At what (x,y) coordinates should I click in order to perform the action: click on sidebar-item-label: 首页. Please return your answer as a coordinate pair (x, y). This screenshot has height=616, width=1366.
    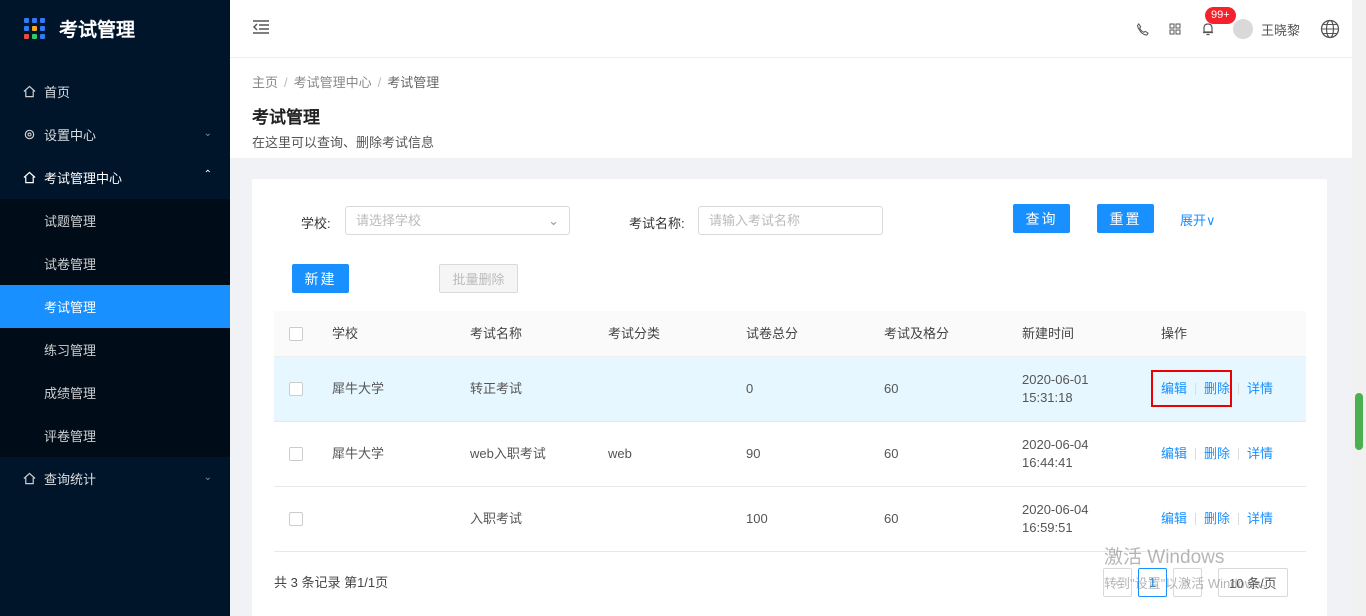
    Looking at the image, I should click on (57, 92).